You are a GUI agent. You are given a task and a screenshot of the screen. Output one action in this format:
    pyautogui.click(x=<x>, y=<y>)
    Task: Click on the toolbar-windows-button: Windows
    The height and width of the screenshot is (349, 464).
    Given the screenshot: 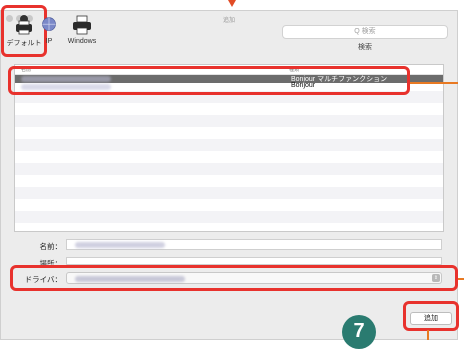 What is the action you would take?
    pyautogui.click(x=82, y=29)
    